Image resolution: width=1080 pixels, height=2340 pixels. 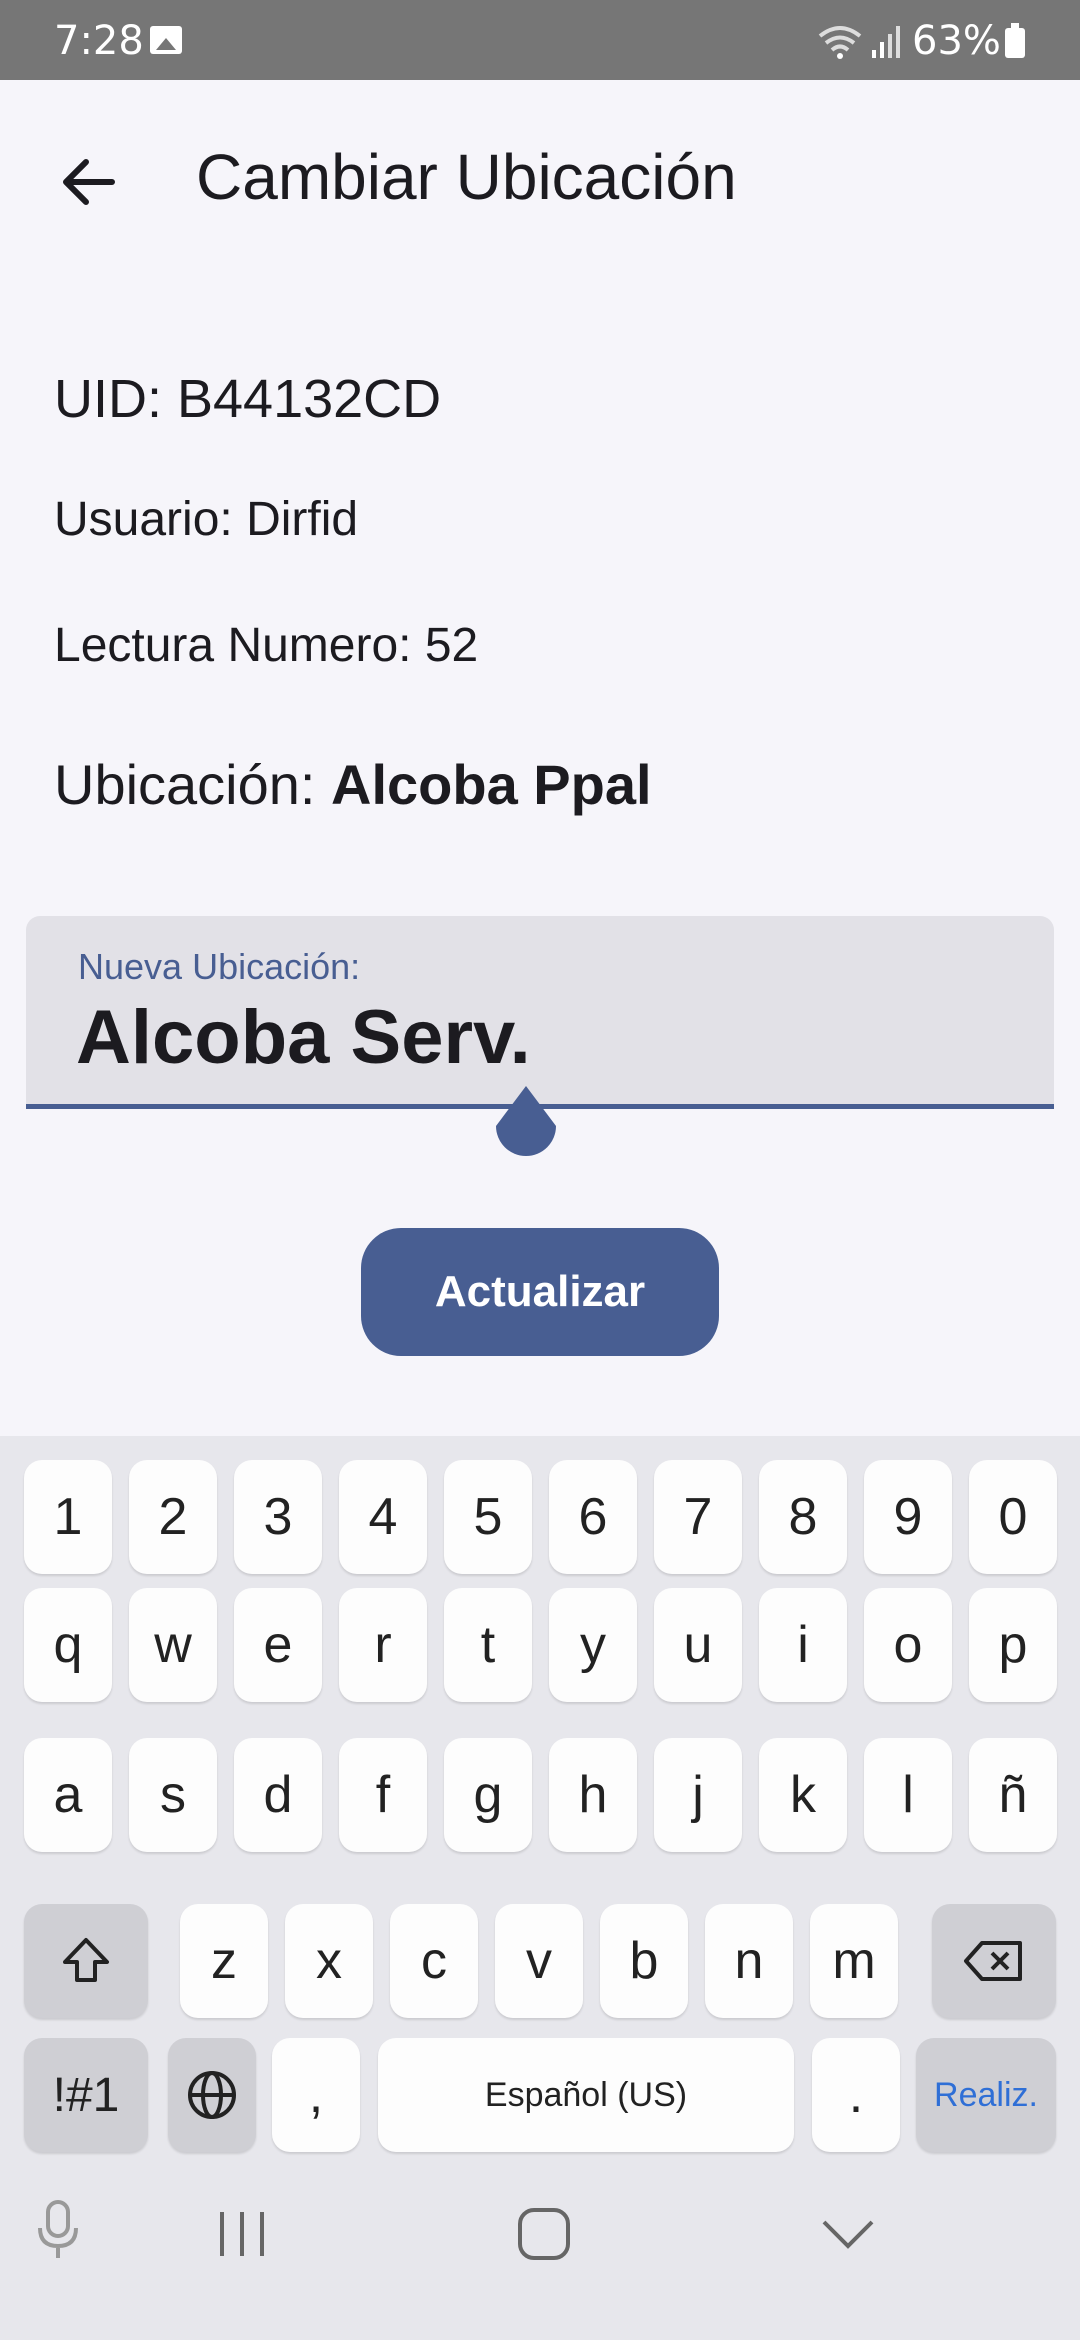 I want to click on status-time: 7:28, so click(x=99, y=41).